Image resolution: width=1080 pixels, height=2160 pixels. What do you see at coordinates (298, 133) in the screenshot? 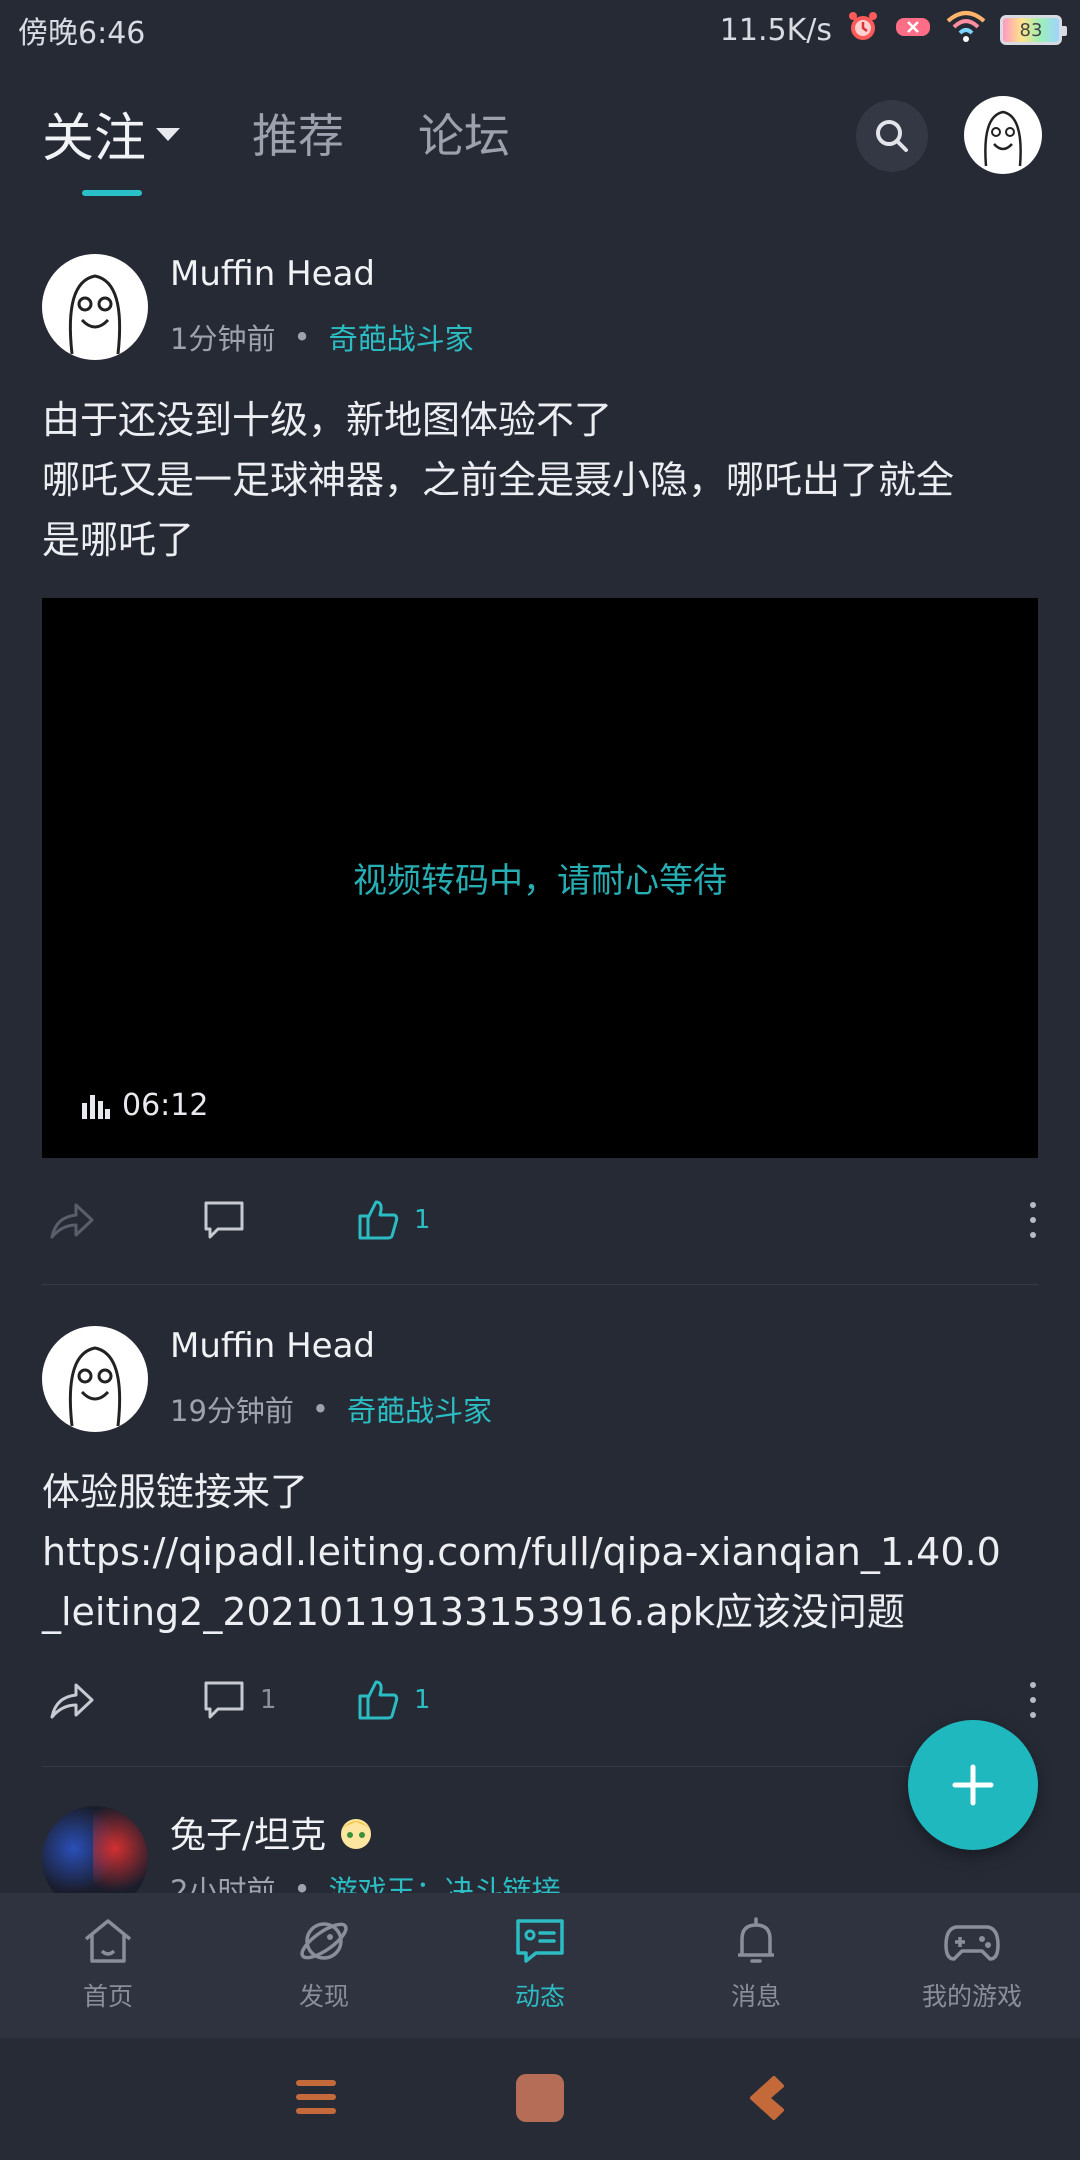
I see `tab-recommend: 推荐` at bounding box center [298, 133].